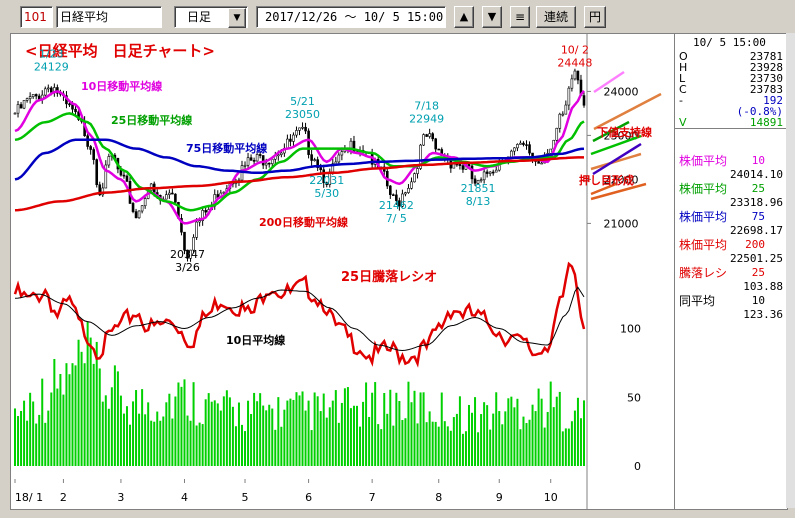 The width and height of the screenshot is (795, 518). Describe the element at coordinates (396, 218) in the screenshot. I see `price-annotation: 7/ 5` at that location.